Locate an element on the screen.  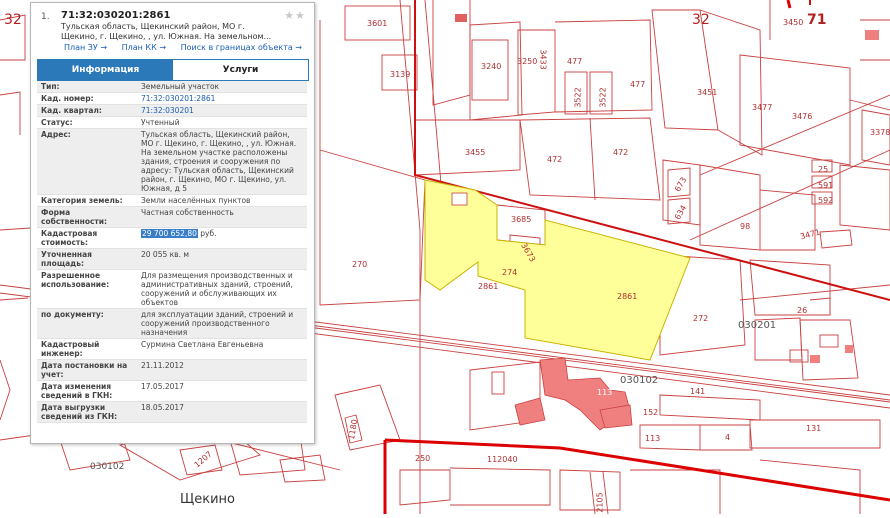
field-label: Адрес: is located at coordinates (56, 134).